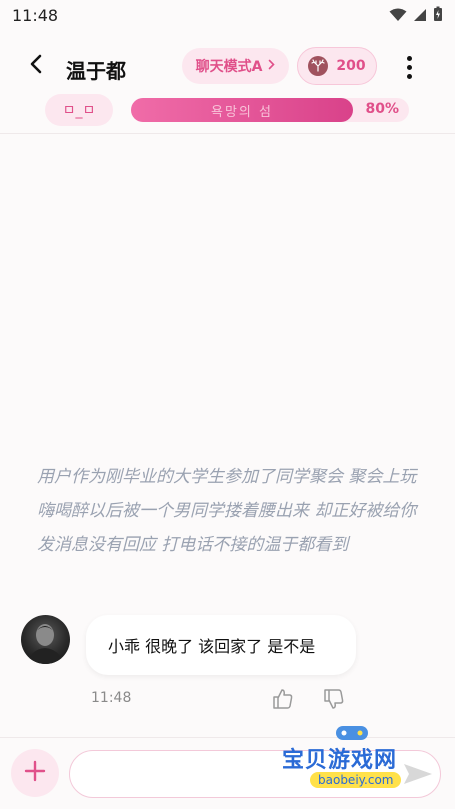 Image resolution: width=455 pixels, height=809 pixels. Describe the element at coordinates (382, 109) in the screenshot. I see `progress-percent: 80%` at that location.